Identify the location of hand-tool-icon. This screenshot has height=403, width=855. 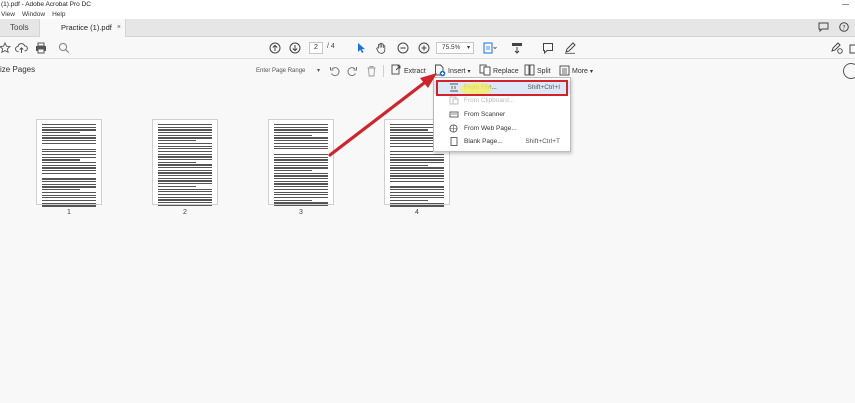
(381, 48).